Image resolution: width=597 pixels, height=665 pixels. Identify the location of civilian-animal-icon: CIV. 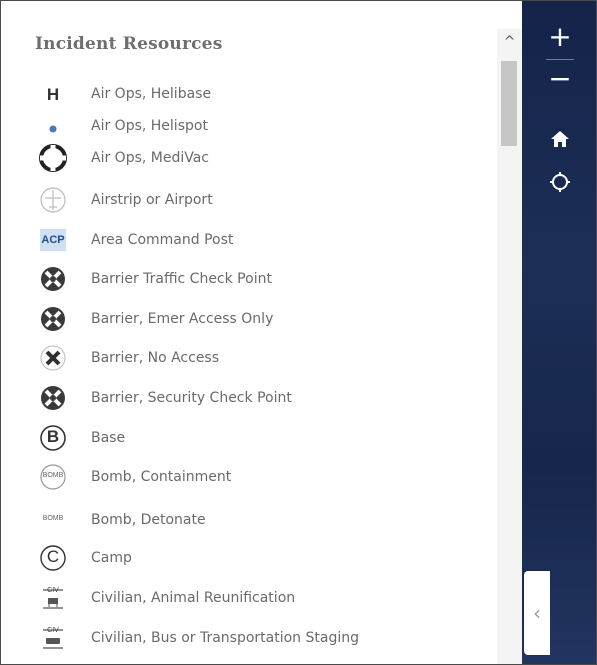
(53, 598).